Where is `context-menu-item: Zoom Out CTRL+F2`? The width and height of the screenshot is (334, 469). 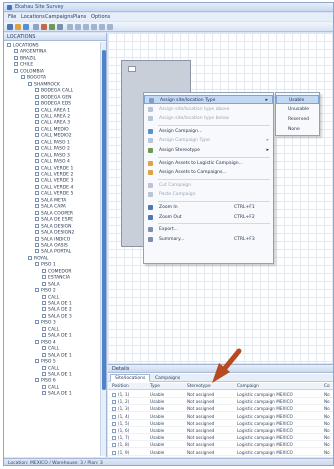
context-menu-item: Zoom Out CTRL+F2 is located at coordinates (208, 217).